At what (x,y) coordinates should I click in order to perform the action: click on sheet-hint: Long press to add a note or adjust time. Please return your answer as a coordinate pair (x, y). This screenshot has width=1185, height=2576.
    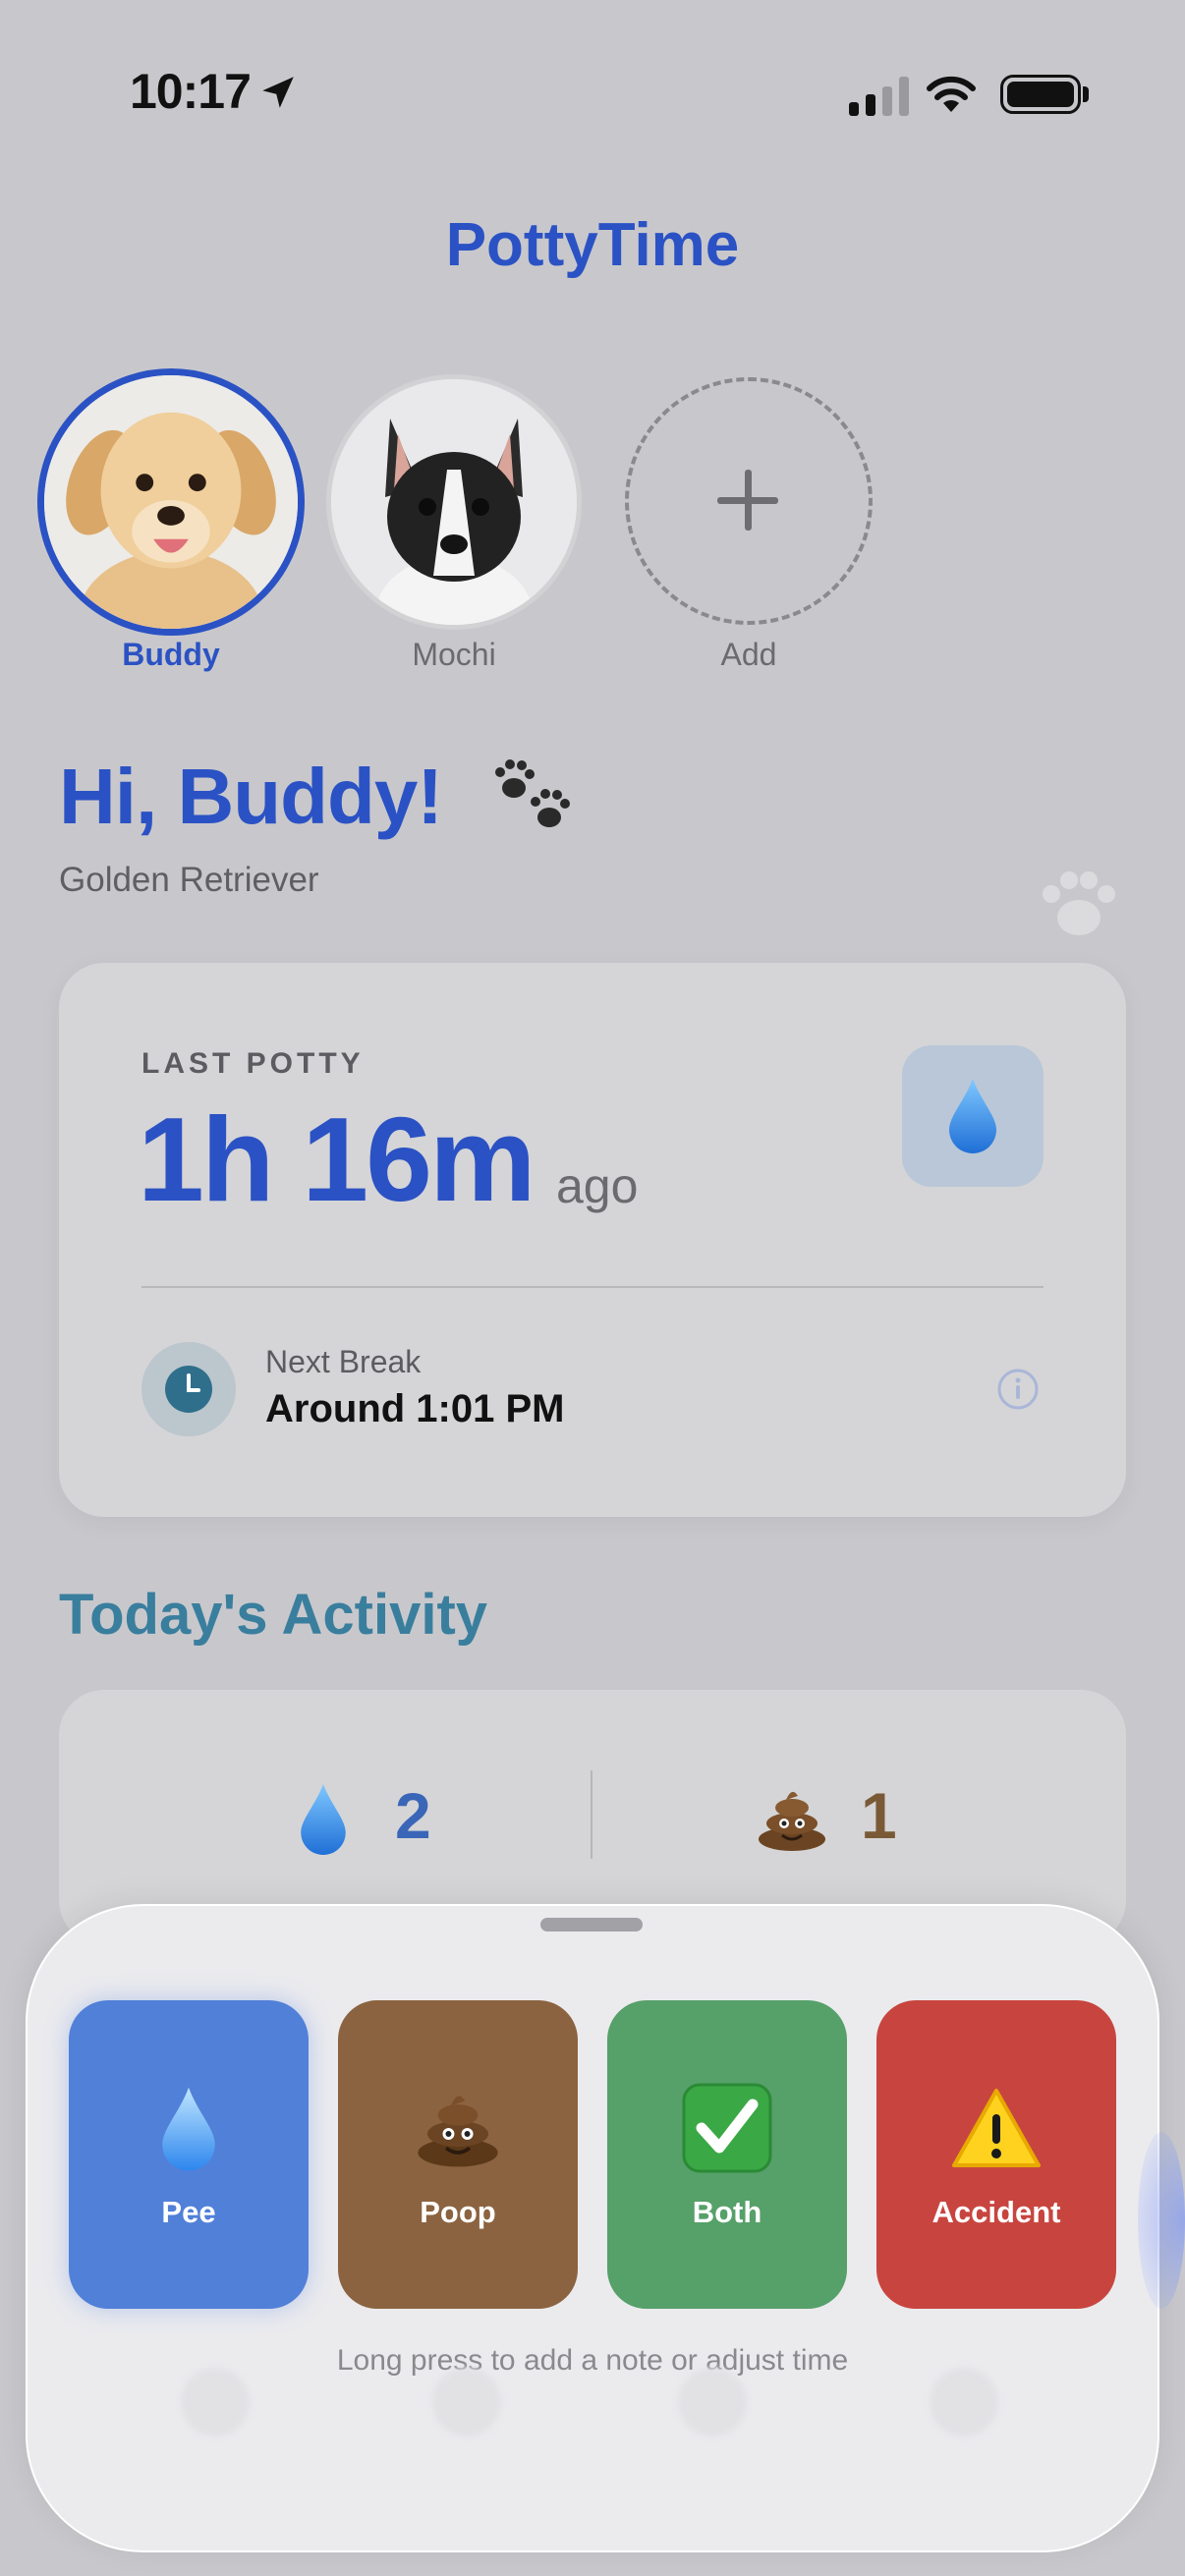
    Looking at the image, I should click on (592, 2360).